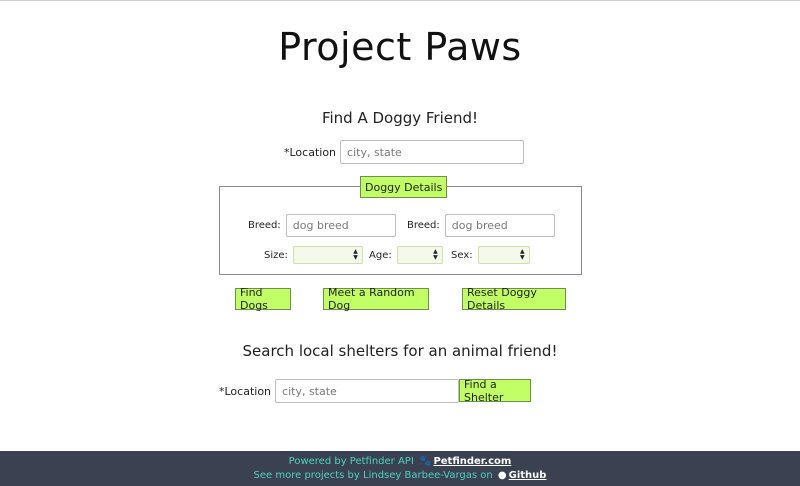 The height and width of the screenshot is (486, 800). What do you see at coordinates (376, 299) in the screenshot?
I see `random-dog-button: Meet a Random Dog` at bounding box center [376, 299].